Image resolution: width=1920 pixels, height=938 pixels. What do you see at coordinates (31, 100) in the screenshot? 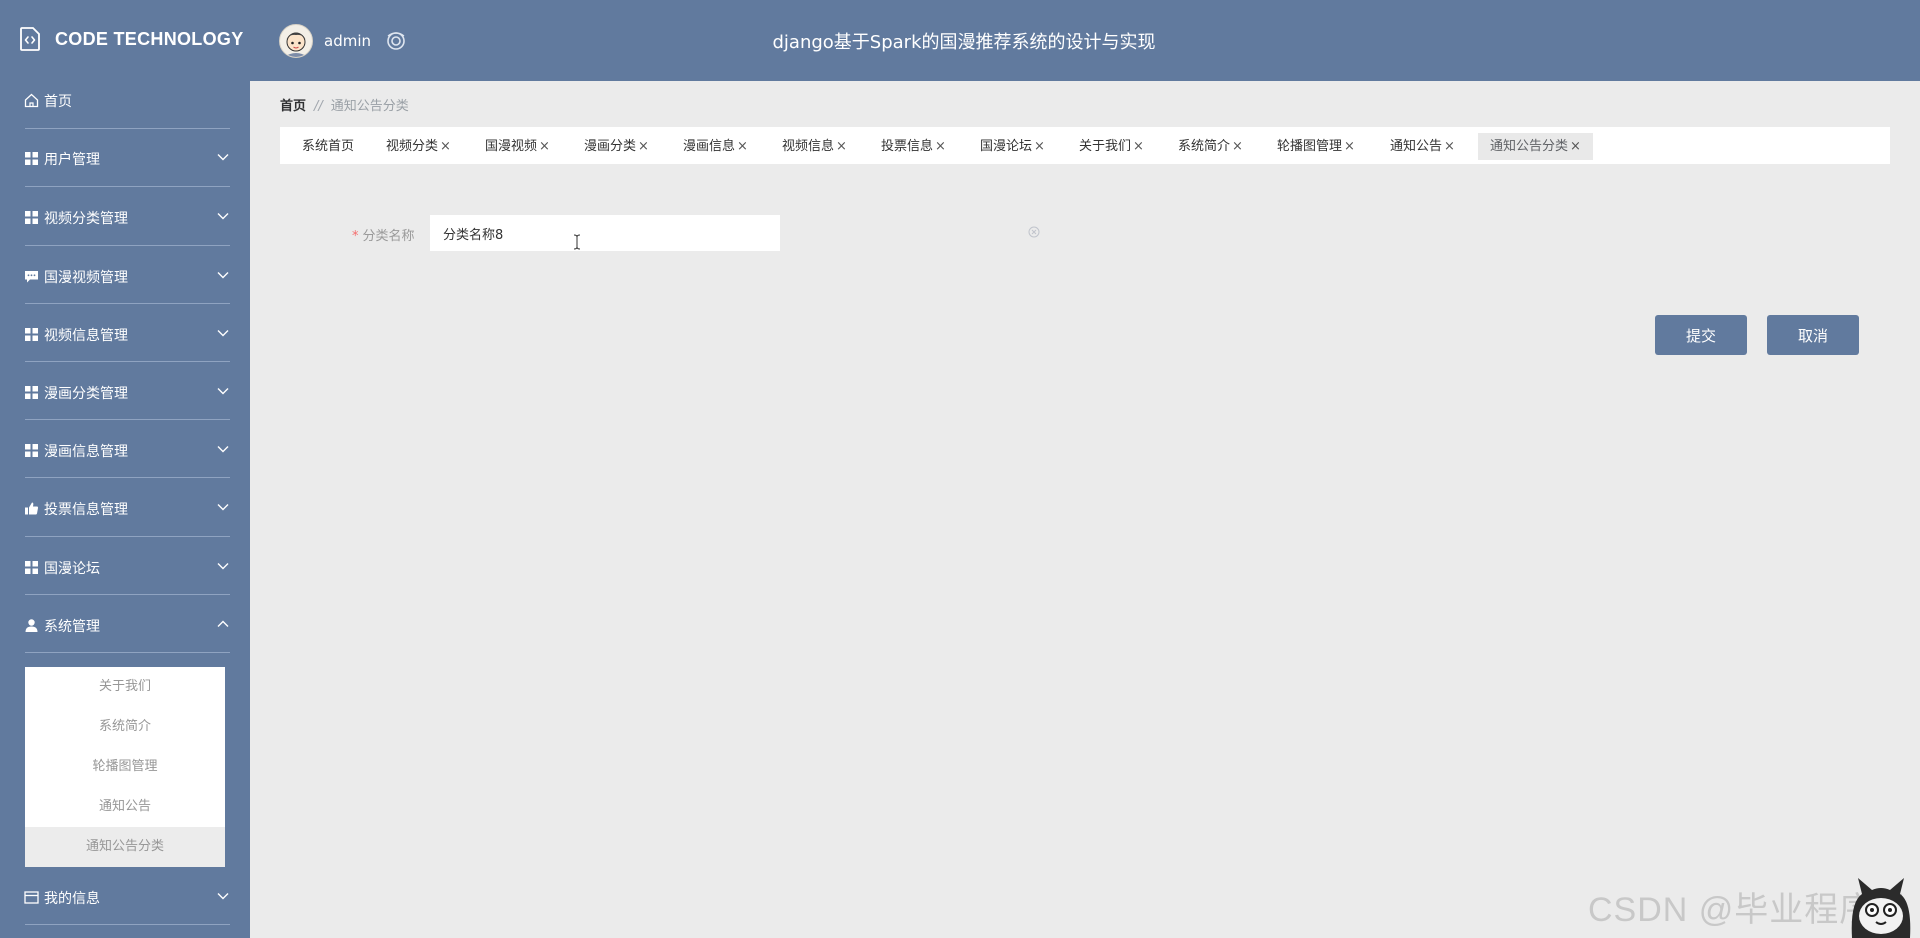
I see `home-icon` at bounding box center [31, 100].